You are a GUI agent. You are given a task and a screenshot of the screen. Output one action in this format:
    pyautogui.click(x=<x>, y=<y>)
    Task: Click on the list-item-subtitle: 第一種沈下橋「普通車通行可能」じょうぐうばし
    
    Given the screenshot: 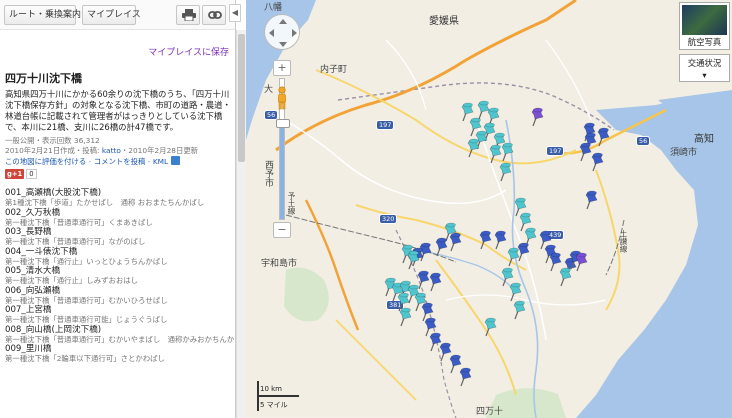 What is the action you would take?
    pyautogui.click(x=86, y=319)
    